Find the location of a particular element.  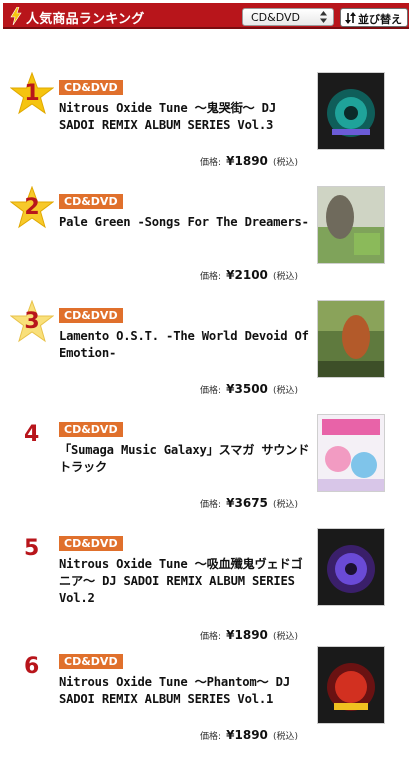

rank-number: 3 is located at coordinates (32, 321).